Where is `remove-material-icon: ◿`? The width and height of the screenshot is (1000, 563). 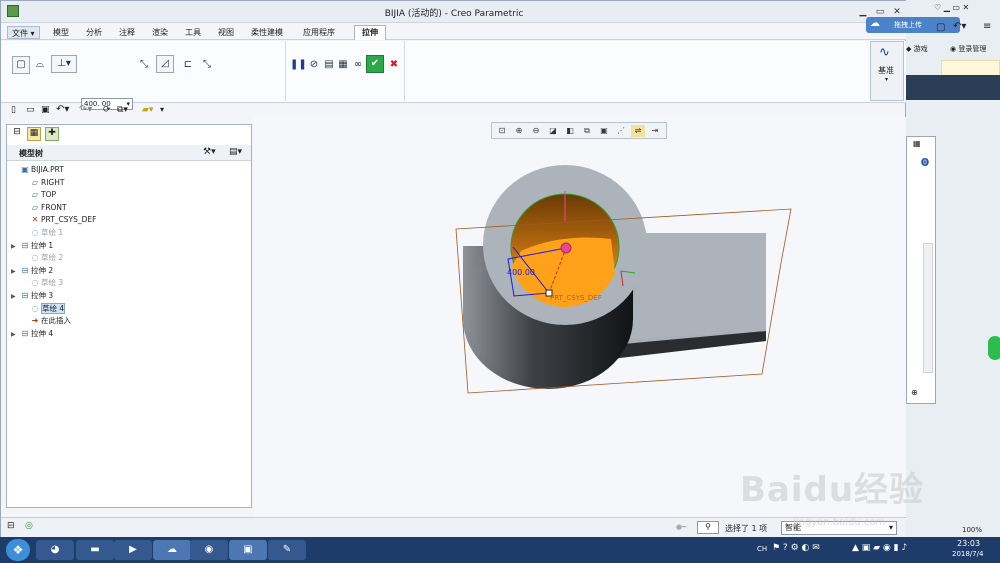 remove-material-icon: ◿ is located at coordinates (165, 64).